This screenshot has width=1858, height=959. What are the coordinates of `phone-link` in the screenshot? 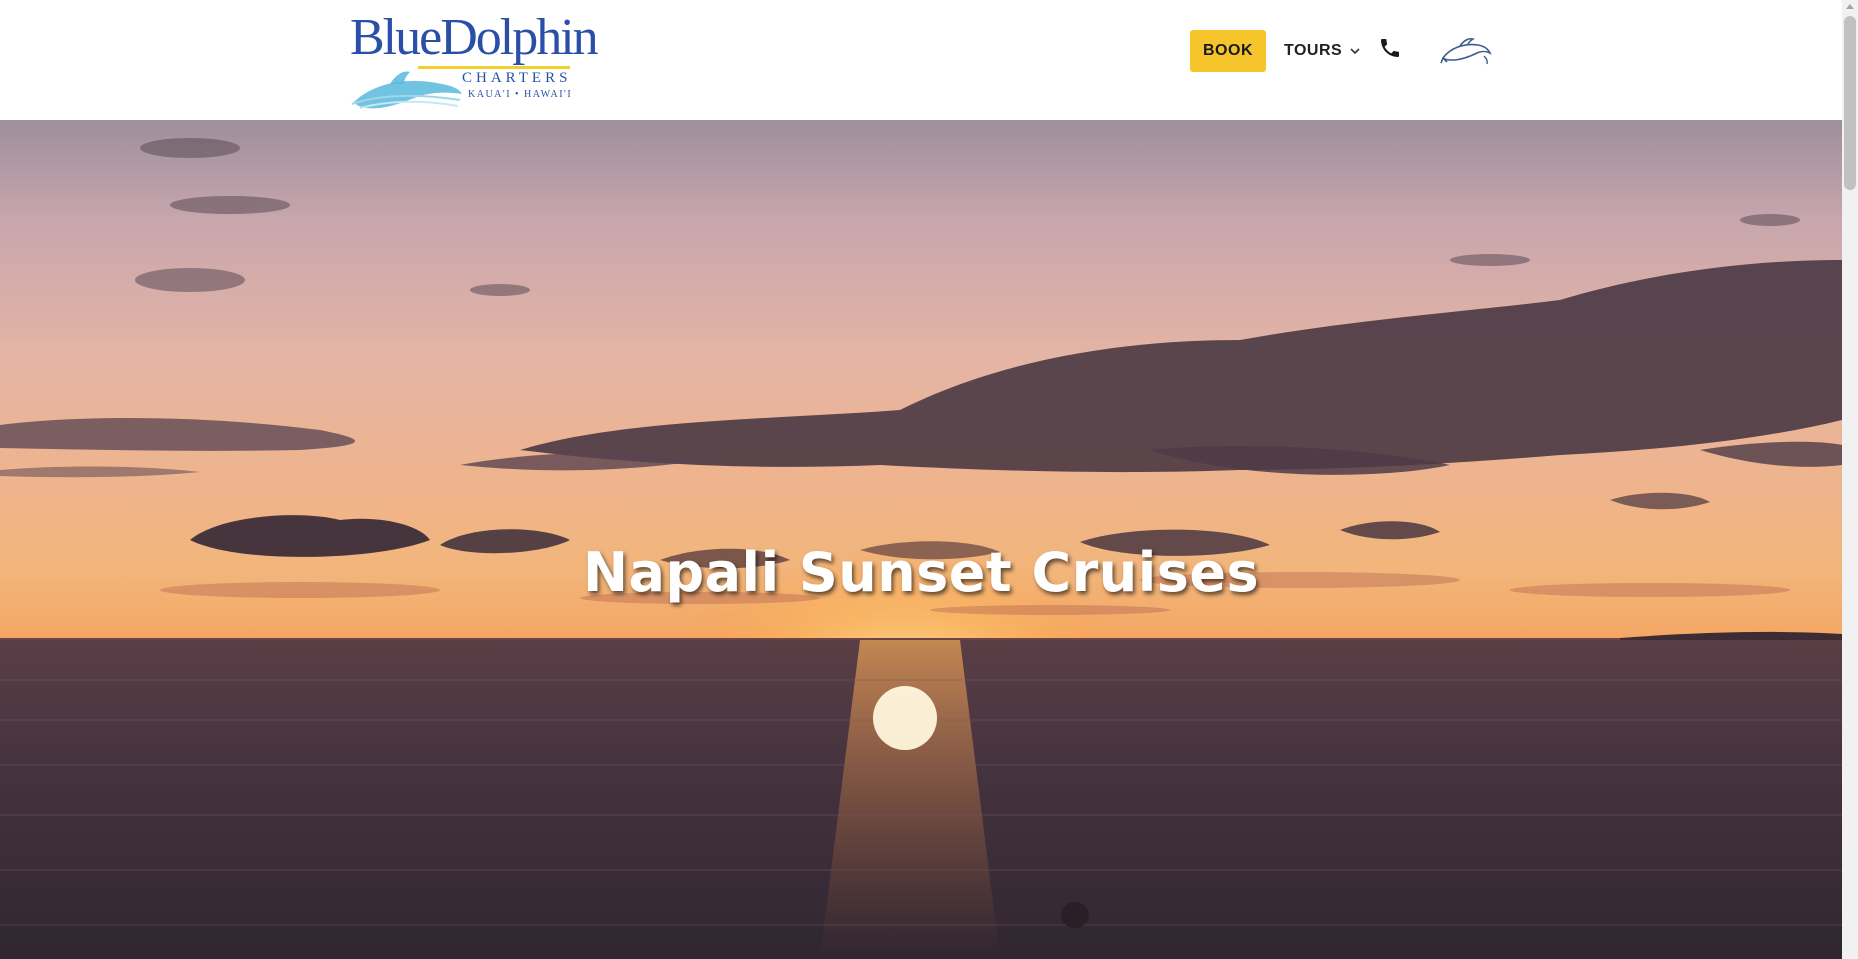 It's located at (1391, 49).